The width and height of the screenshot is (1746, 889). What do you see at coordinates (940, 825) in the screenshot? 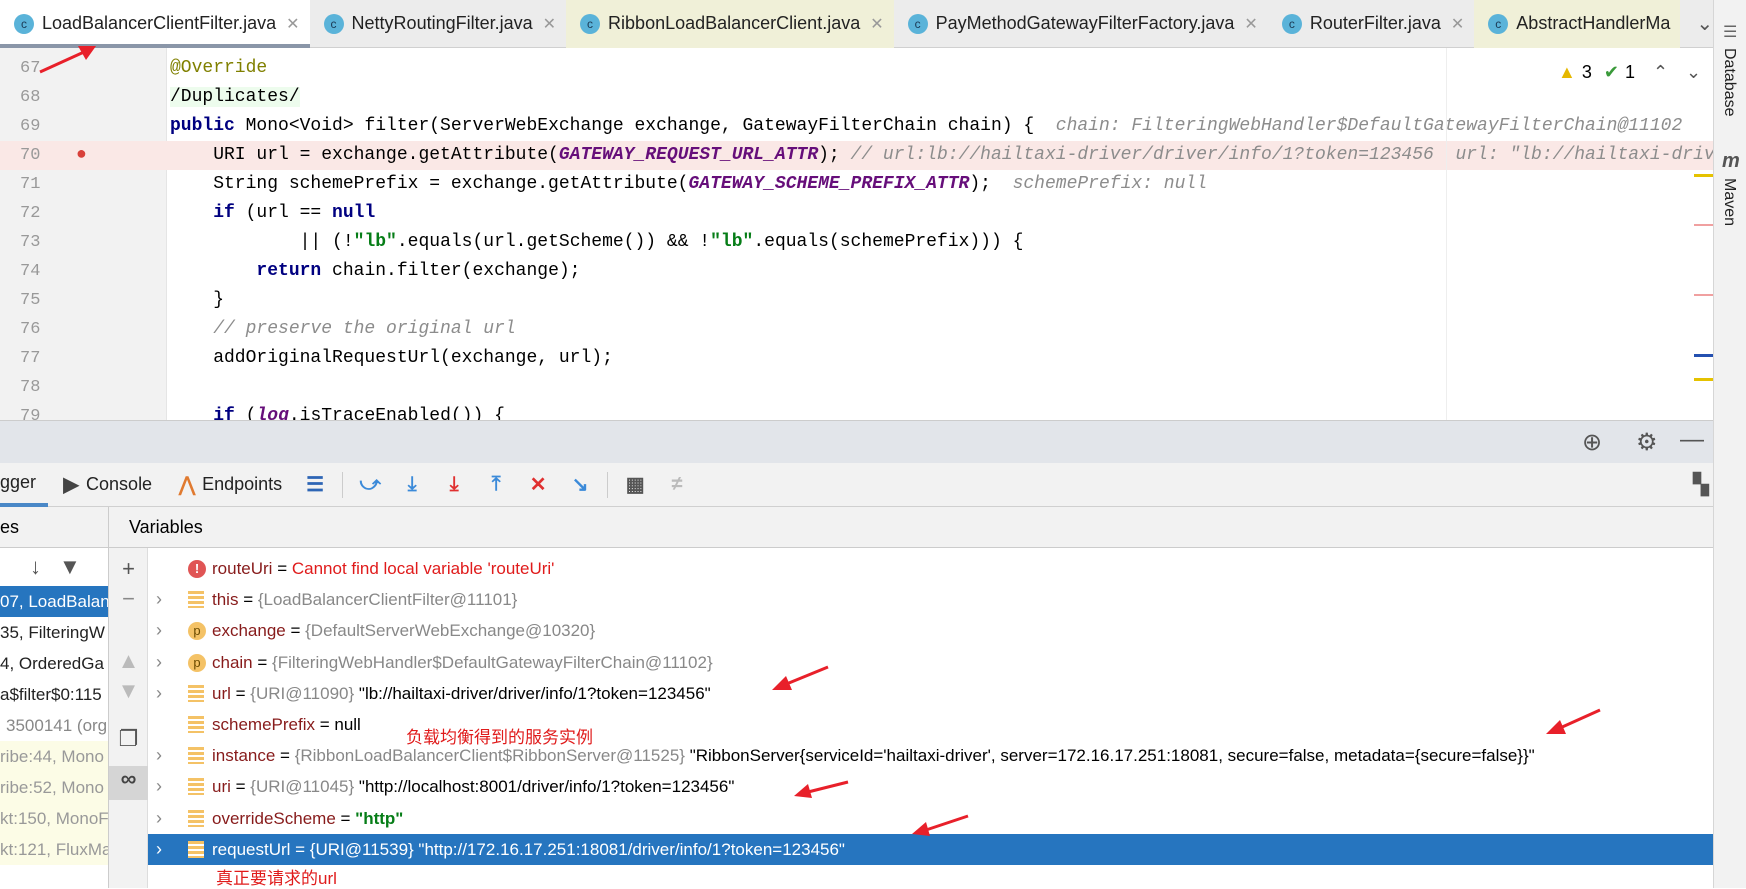
I see `arrow-to-request-url` at bounding box center [940, 825].